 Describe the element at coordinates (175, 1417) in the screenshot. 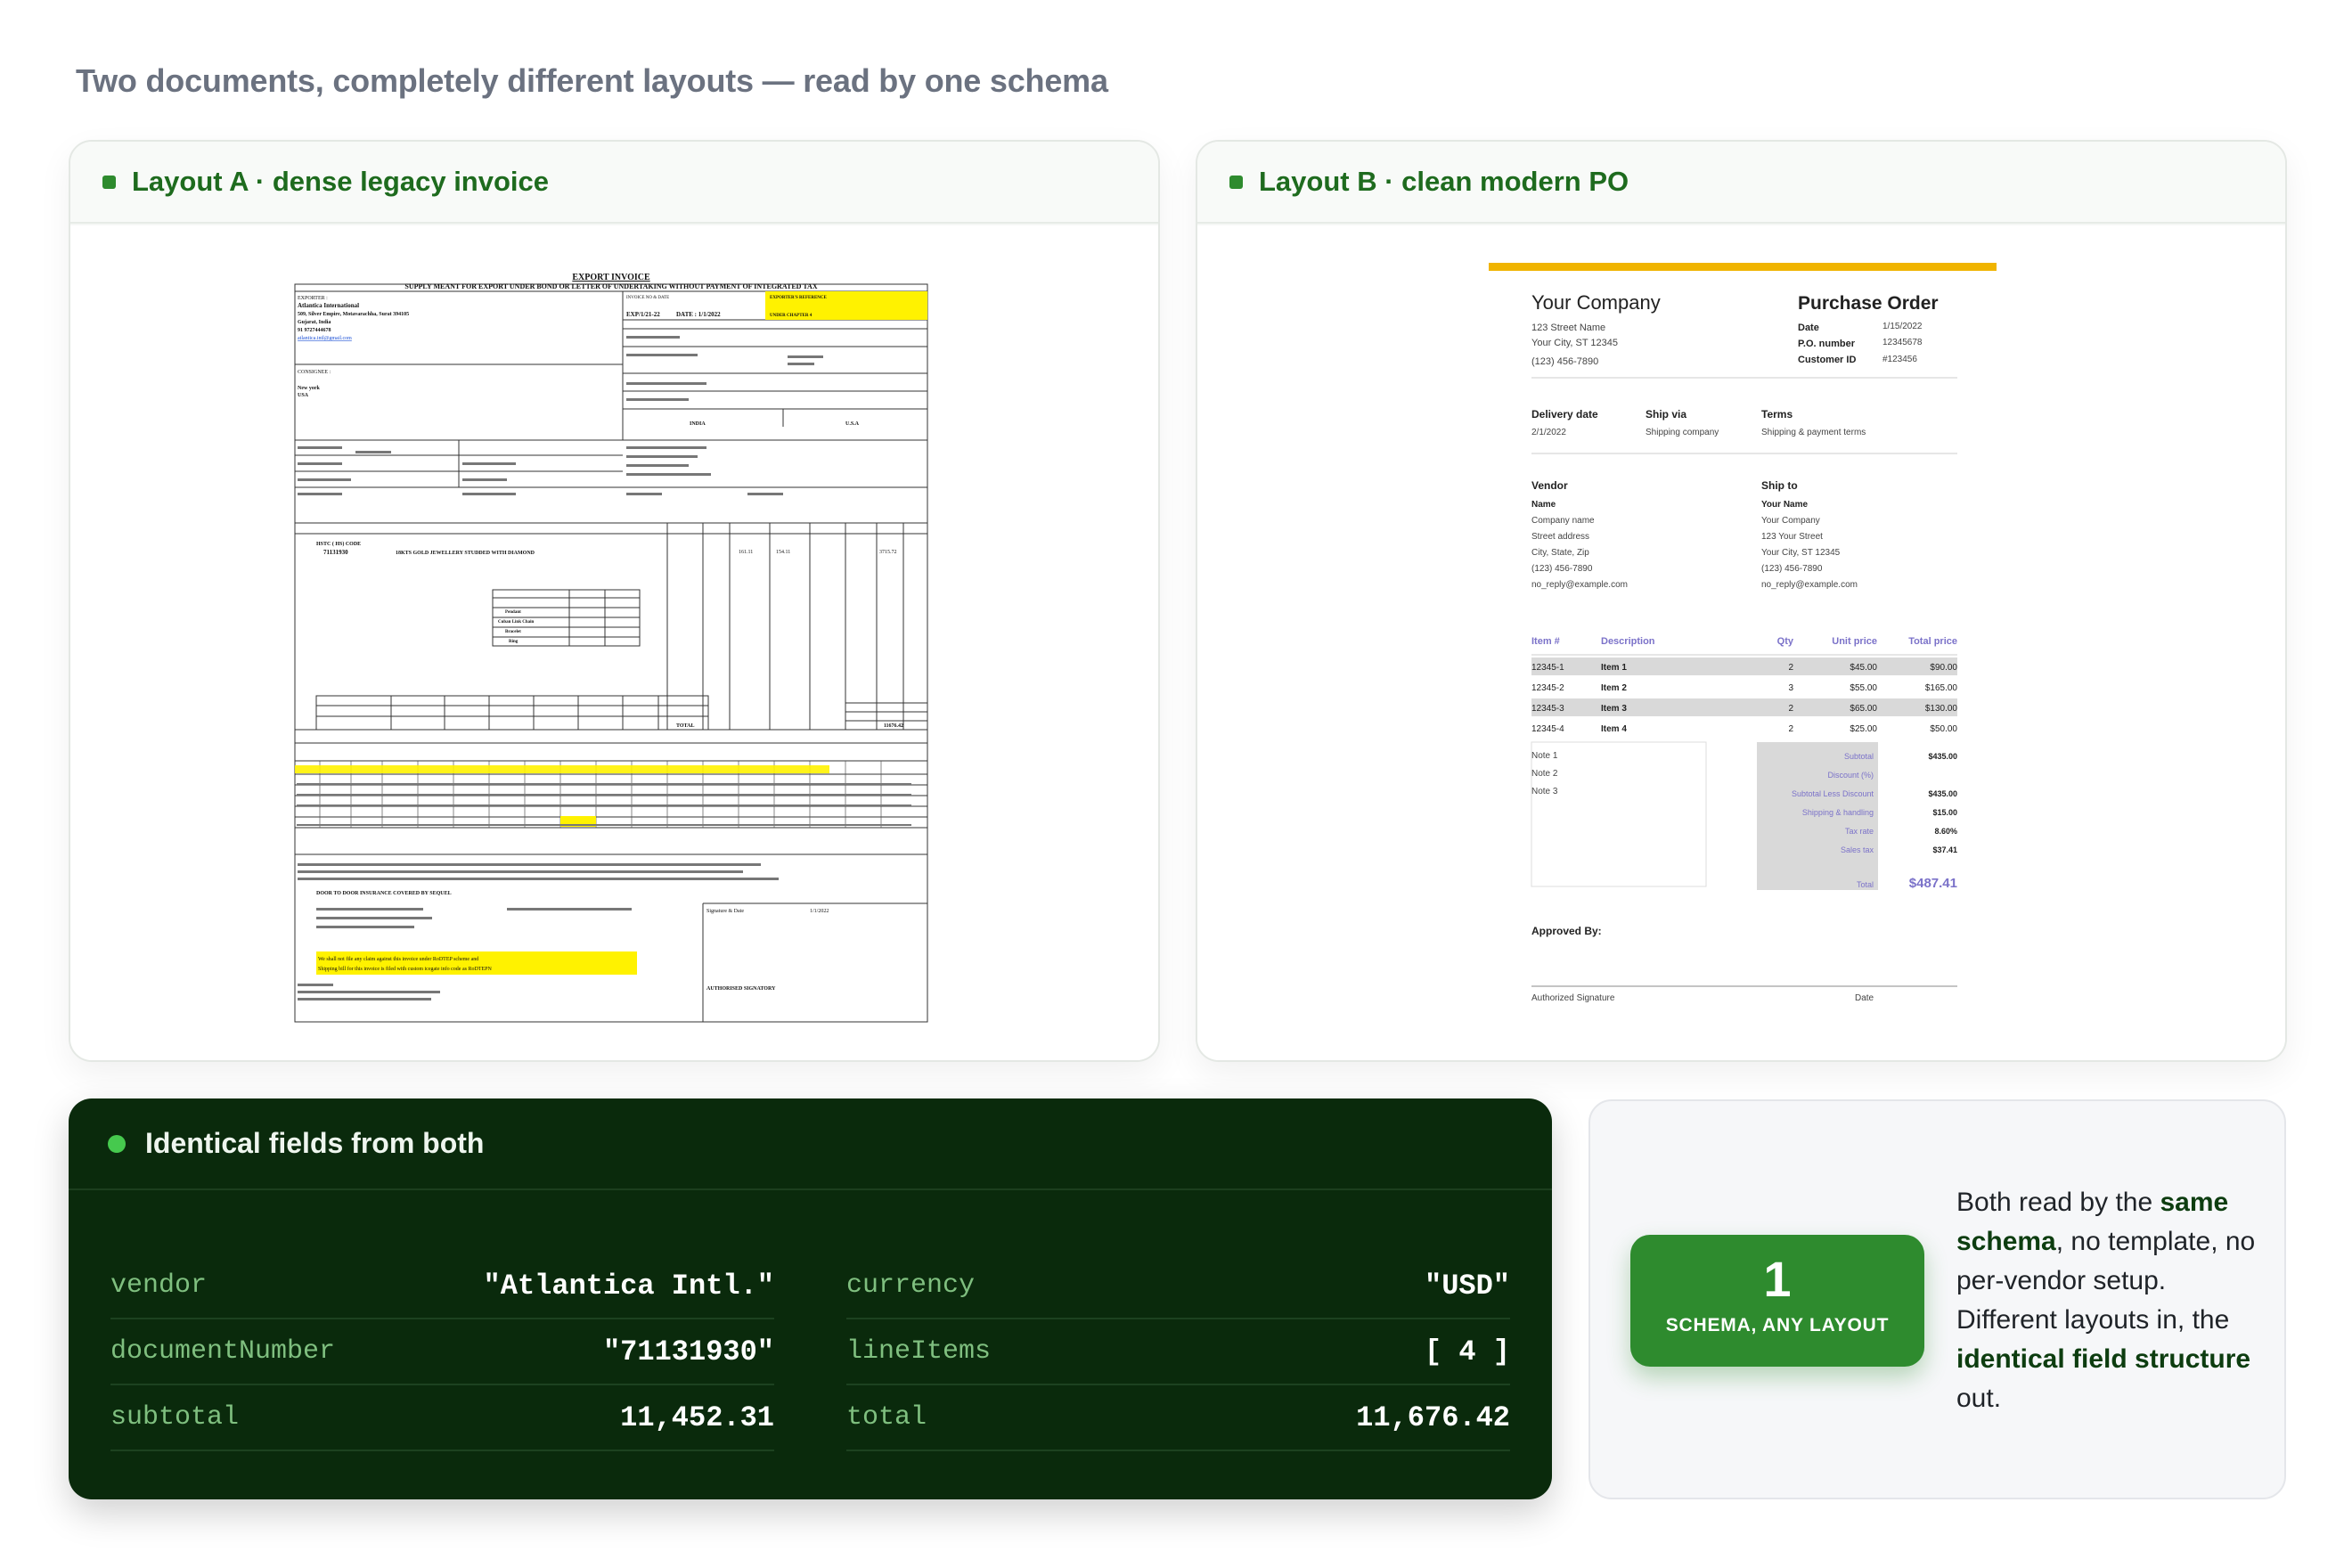

I see `field-key: subtotal` at that location.